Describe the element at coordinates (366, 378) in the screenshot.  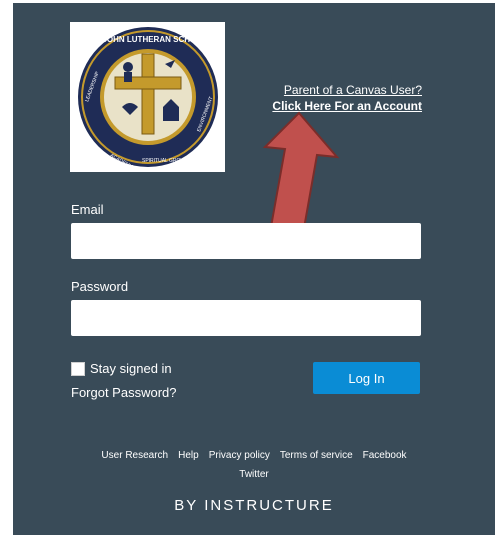
I see `log-in-button: Log In` at that location.